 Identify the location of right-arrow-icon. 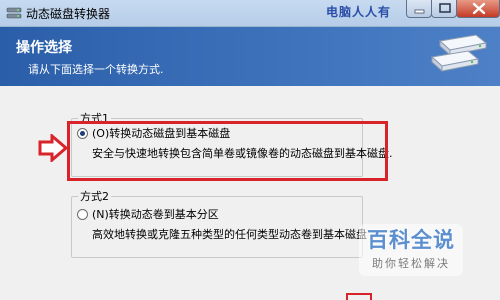
(53, 148).